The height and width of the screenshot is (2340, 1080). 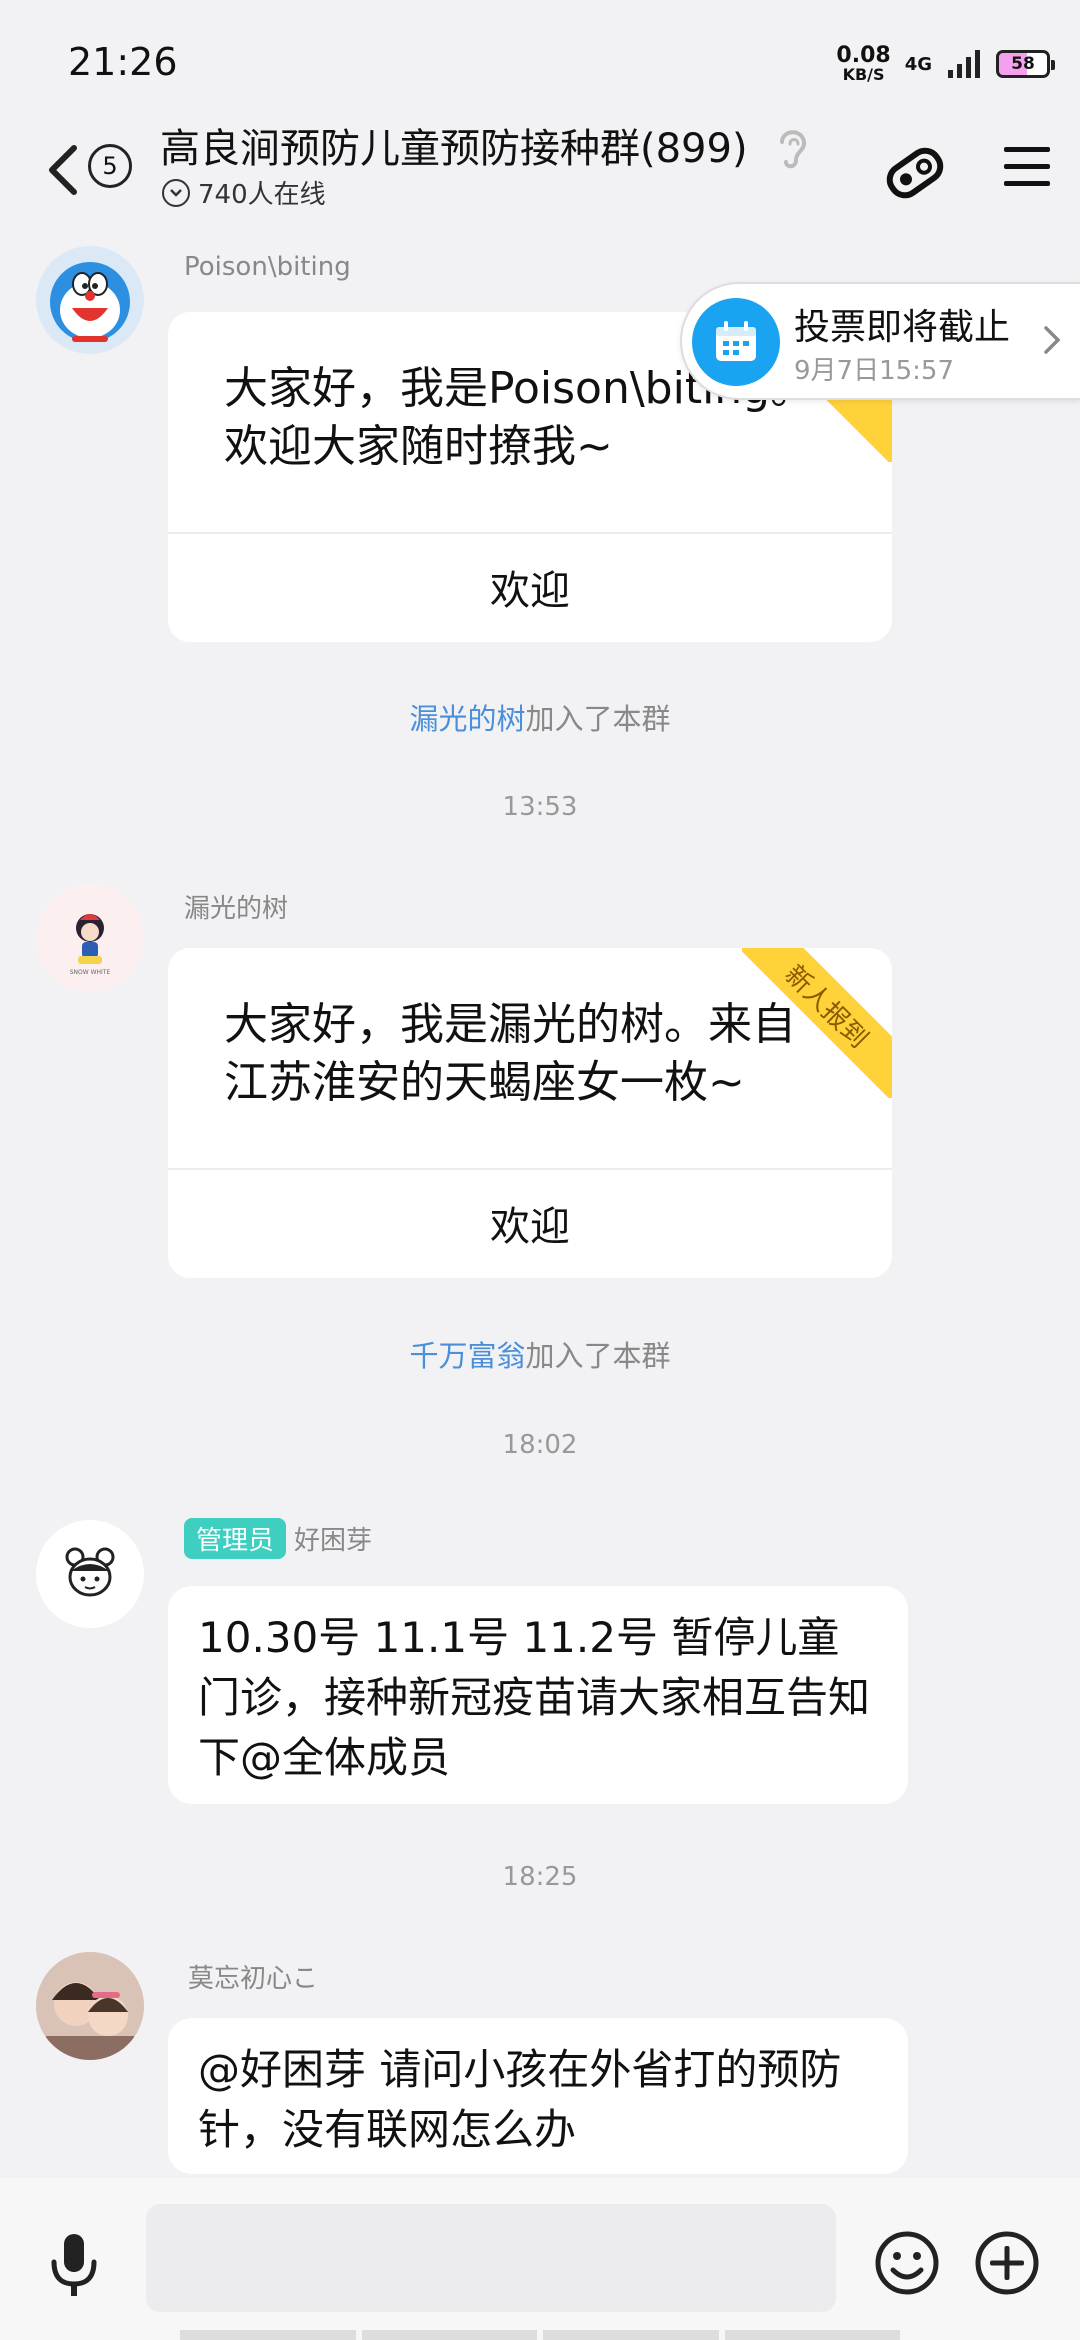 I want to click on unread-count-badge: 5, so click(x=110, y=166).